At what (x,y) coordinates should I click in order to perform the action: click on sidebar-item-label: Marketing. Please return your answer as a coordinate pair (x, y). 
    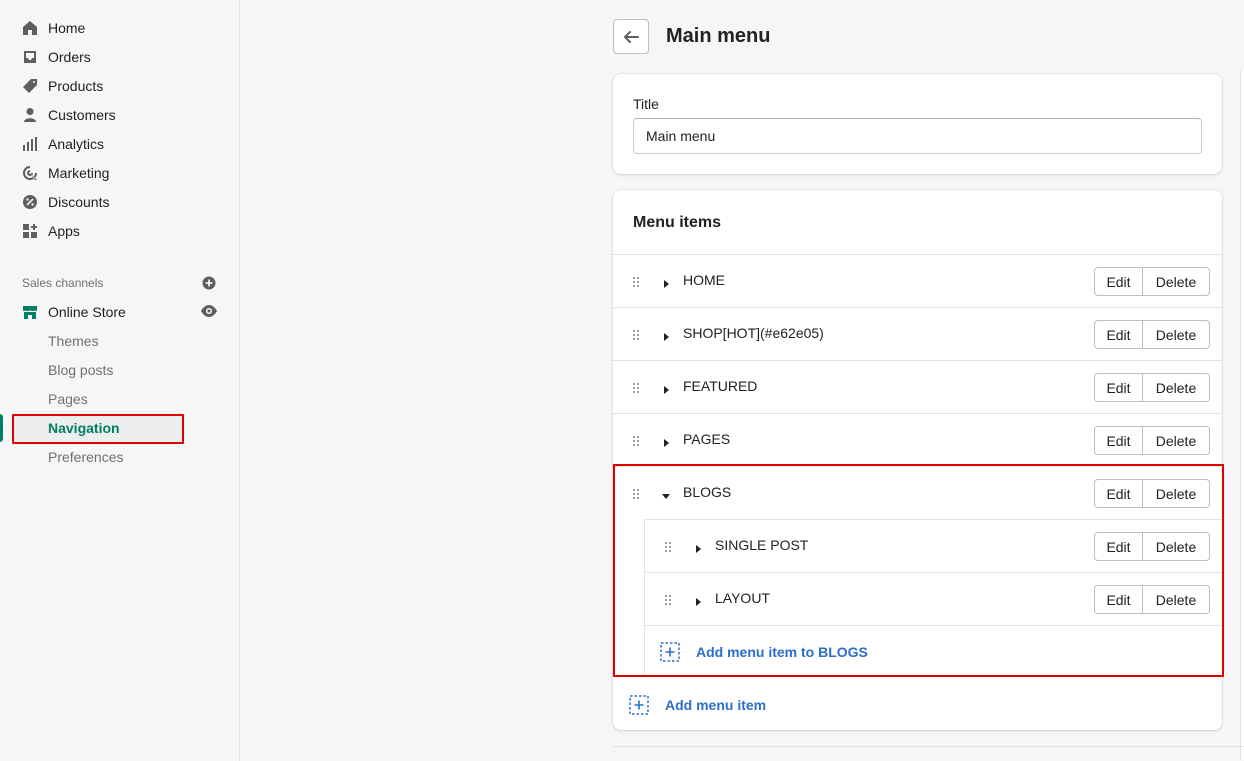
    Looking at the image, I should click on (79, 173).